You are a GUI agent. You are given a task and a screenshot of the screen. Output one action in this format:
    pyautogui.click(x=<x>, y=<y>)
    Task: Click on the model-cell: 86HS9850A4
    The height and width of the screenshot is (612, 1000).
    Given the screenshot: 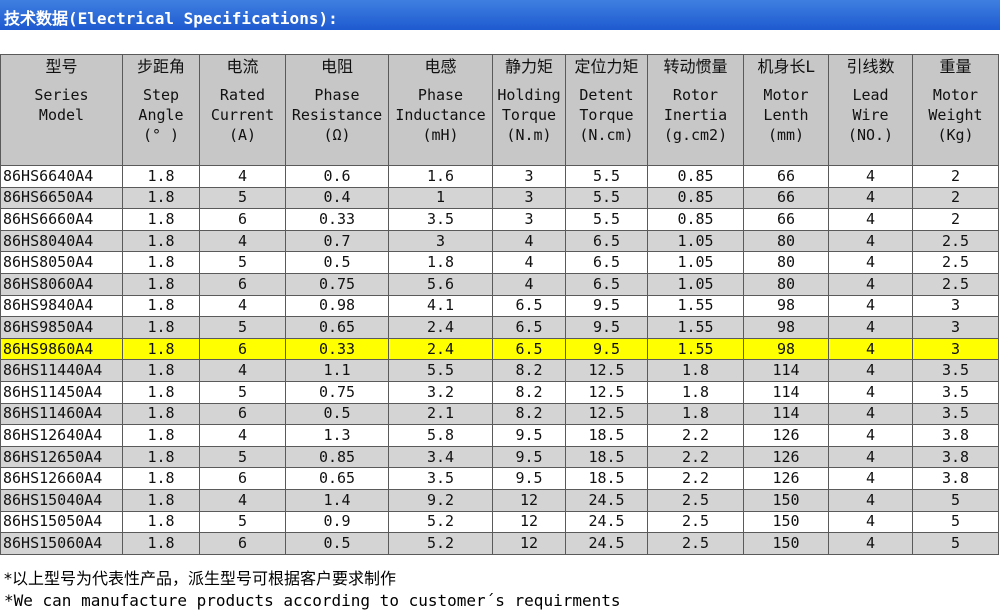 What is the action you would take?
    pyautogui.click(x=61, y=327)
    